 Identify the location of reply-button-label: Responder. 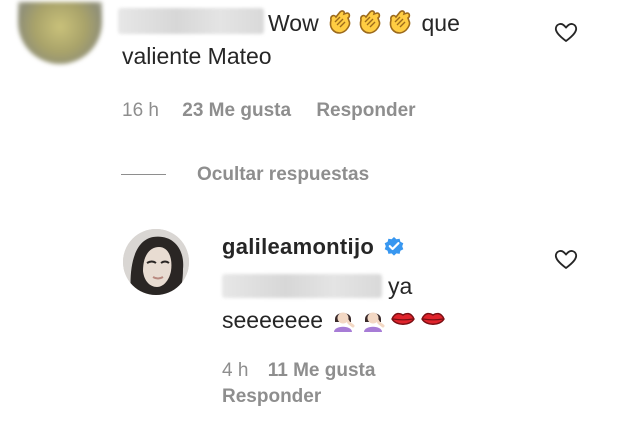
(272, 396).